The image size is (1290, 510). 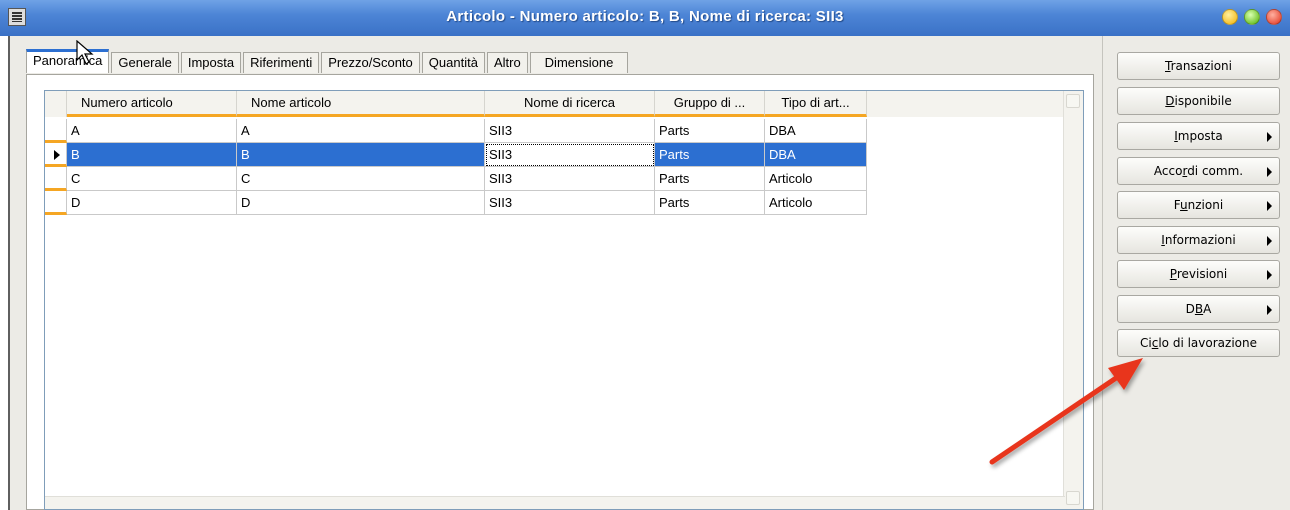 What do you see at coordinates (1274, 17) in the screenshot?
I see `close-icon` at bounding box center [1274, 17].